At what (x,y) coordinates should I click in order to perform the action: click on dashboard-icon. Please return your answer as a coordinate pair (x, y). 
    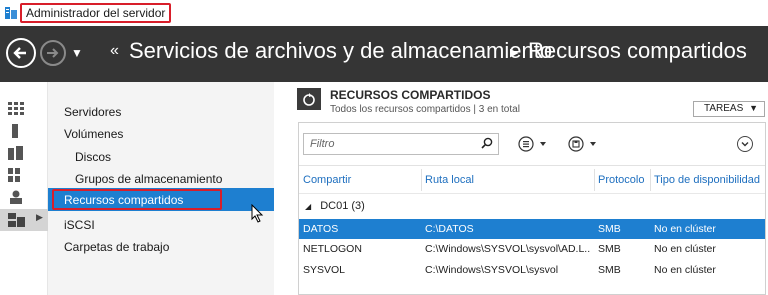
    Looking at the image, I should click on (16, 109).